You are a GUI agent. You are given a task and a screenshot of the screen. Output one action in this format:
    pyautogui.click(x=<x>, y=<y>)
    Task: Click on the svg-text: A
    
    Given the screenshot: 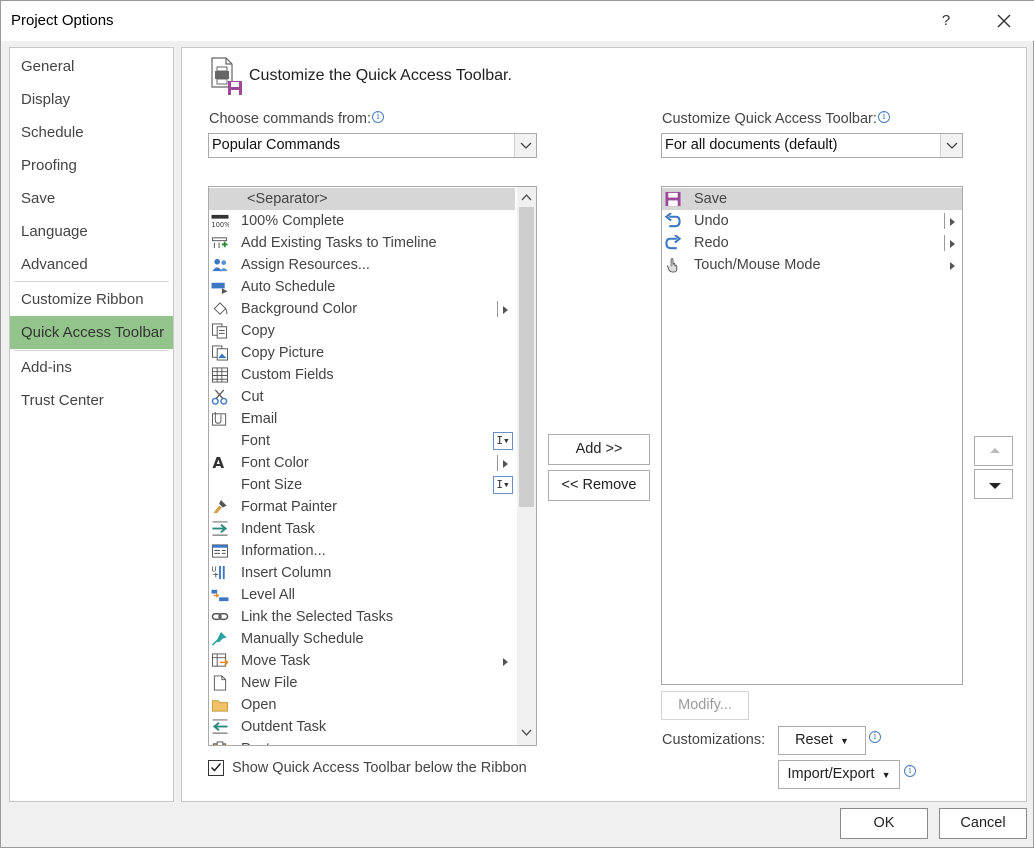 What is the action you would take?
    pyautogui.click(x=218, y=463)
    